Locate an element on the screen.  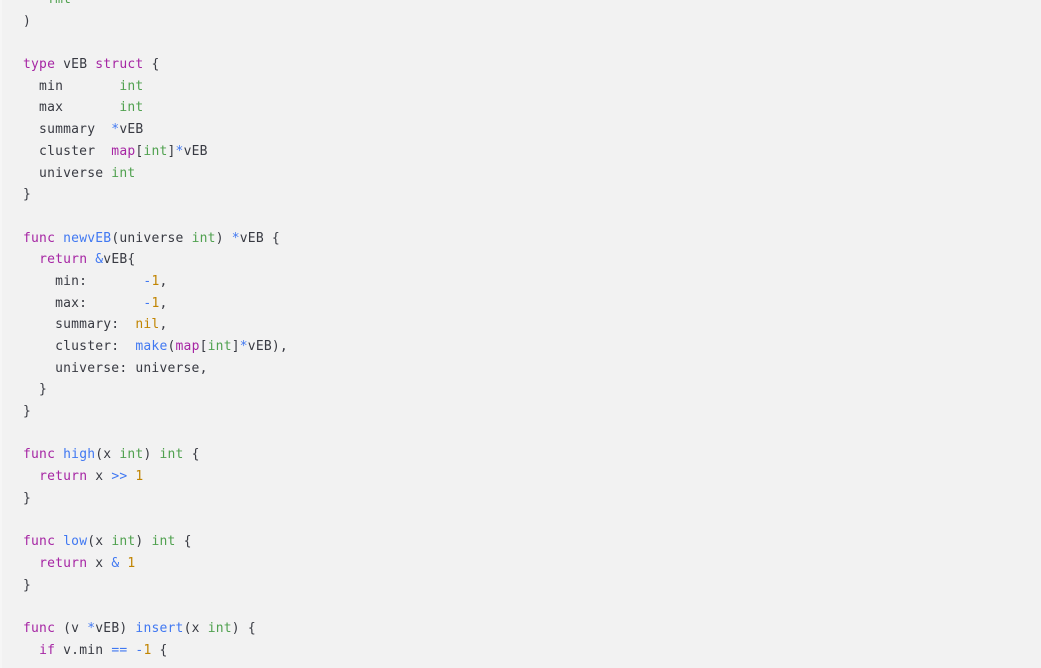
code-line: cluster map[int]*vEB is located at coordinates (115, 151).